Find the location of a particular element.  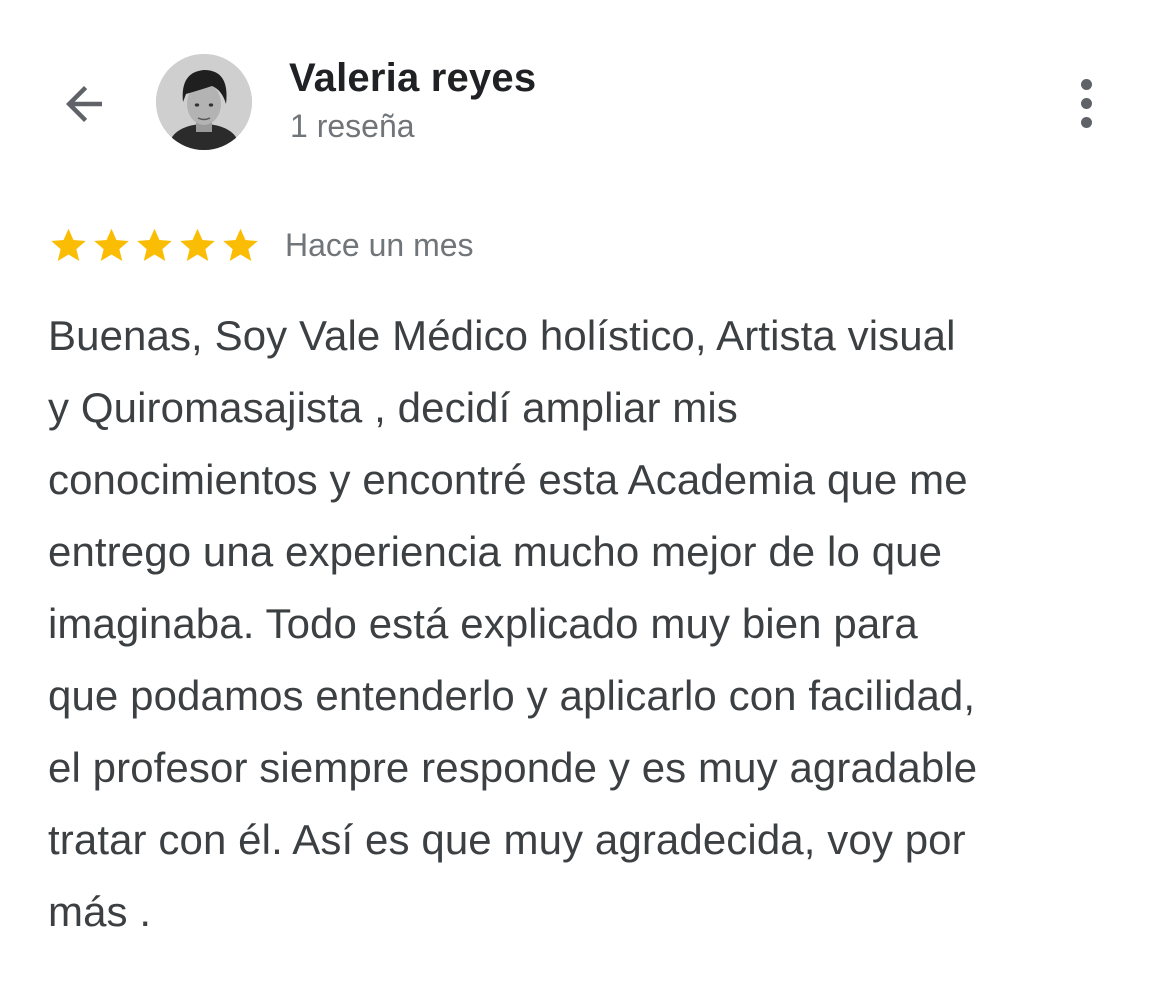

arrow-back-icon is located at coordinates (84, 104).